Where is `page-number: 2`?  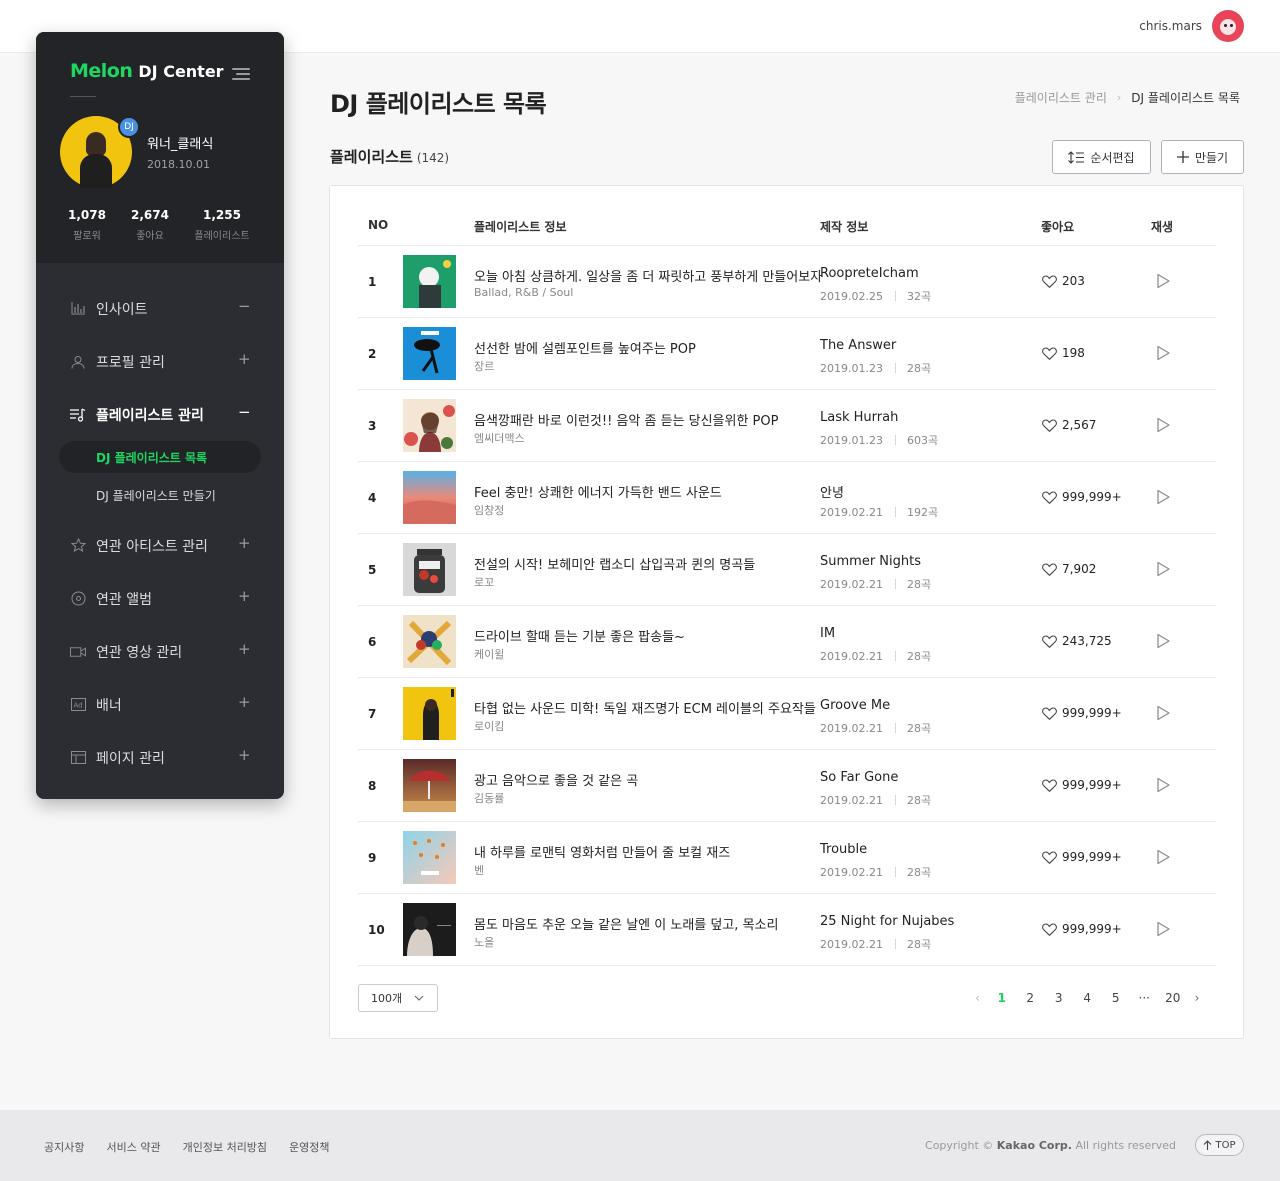
page-number: 2 is located at coordinates (1030, 998).